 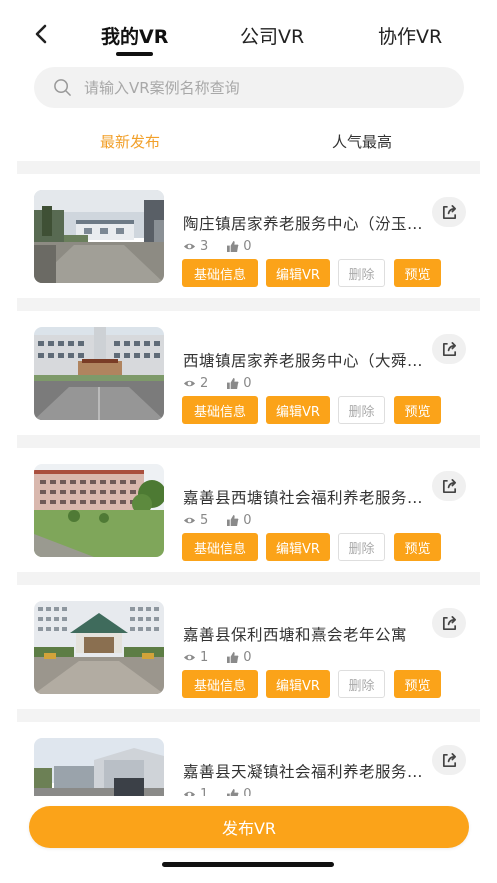 I want to click on vr-item-stats: 2 0, so click(x=226, y=383).